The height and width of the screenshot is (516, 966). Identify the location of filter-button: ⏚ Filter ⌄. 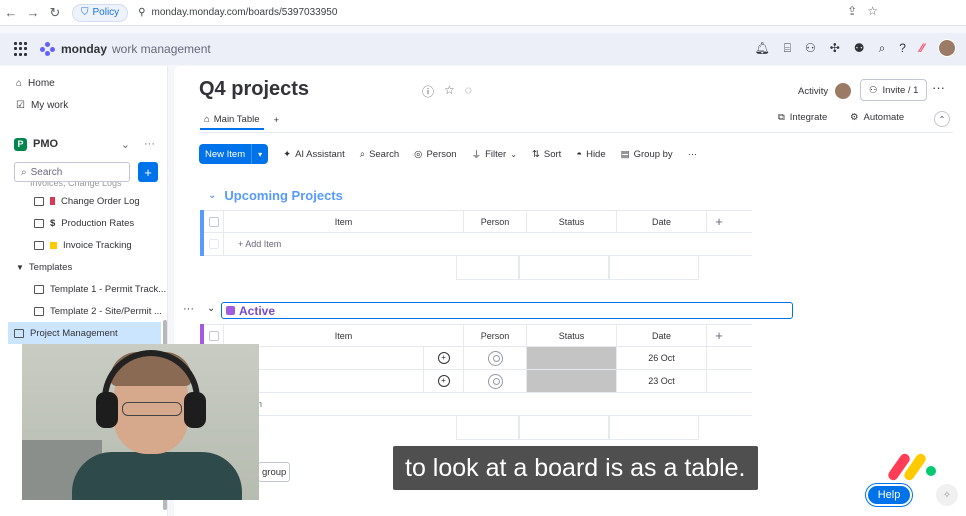
(494, 154).